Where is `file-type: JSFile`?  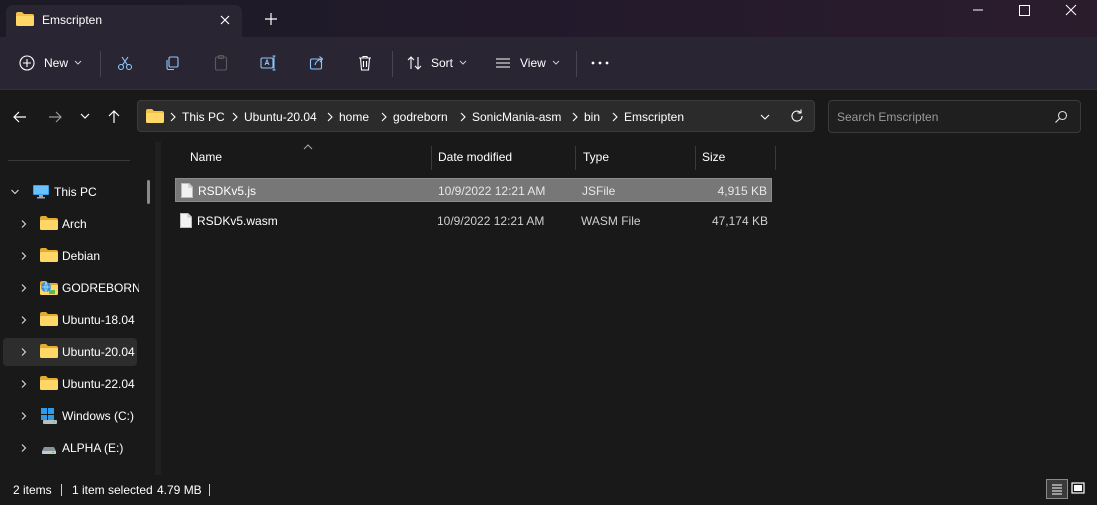
file-type: JSFile is located at coordinates (599, 191).